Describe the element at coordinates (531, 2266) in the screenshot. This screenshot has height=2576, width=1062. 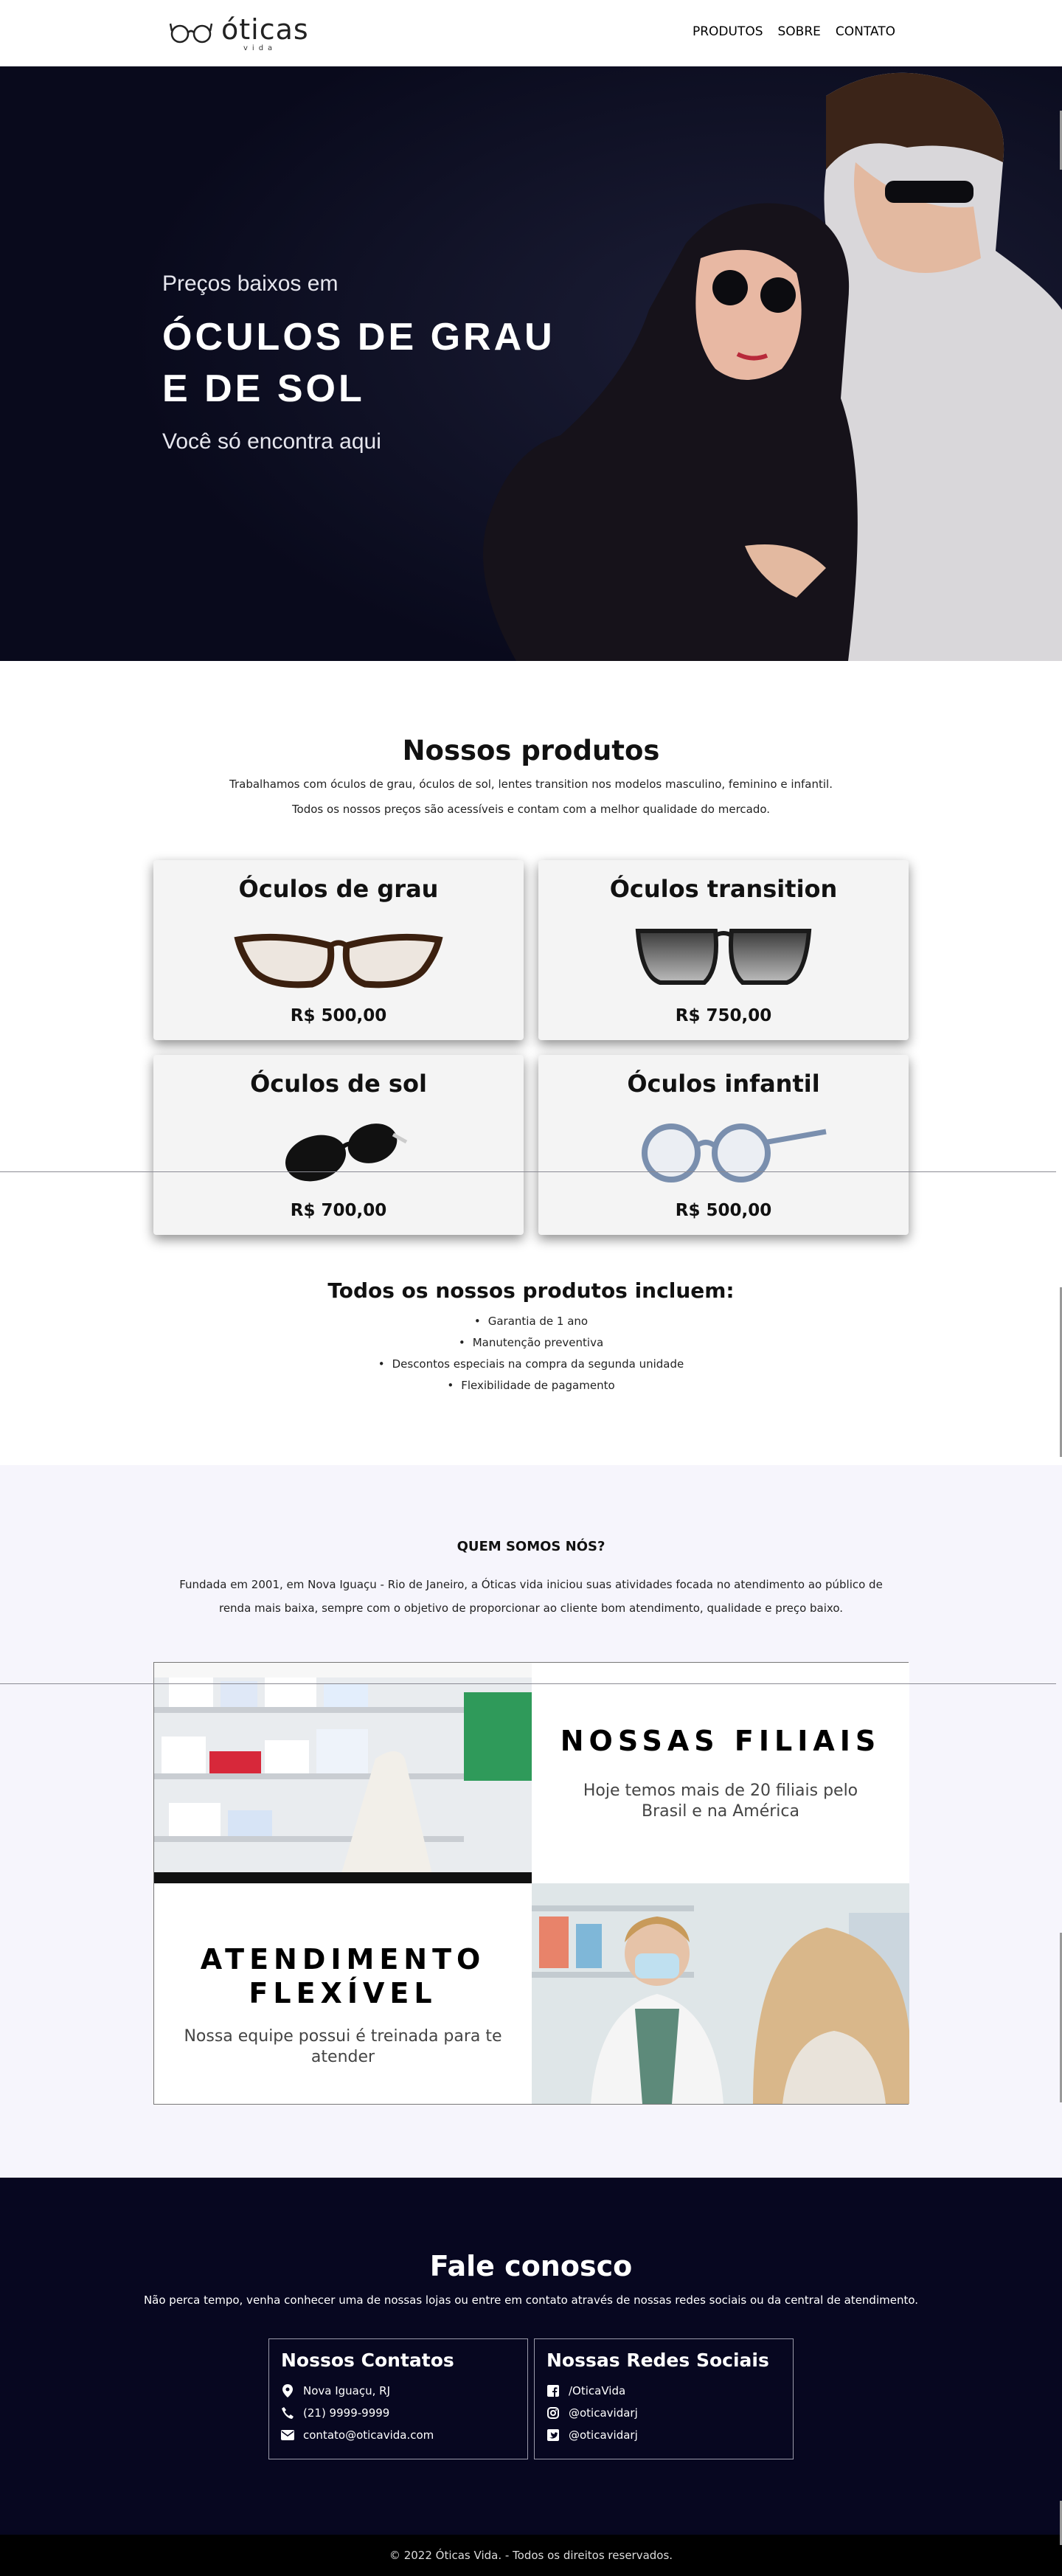
I see `contact-title: Fale conosco` at that location.